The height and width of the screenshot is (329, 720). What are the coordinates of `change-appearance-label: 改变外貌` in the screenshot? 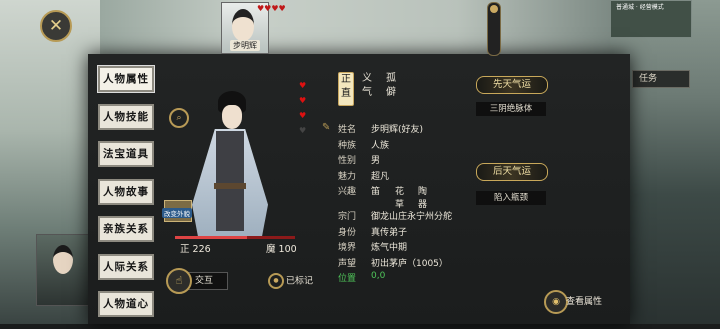 It's located at (177, 213).